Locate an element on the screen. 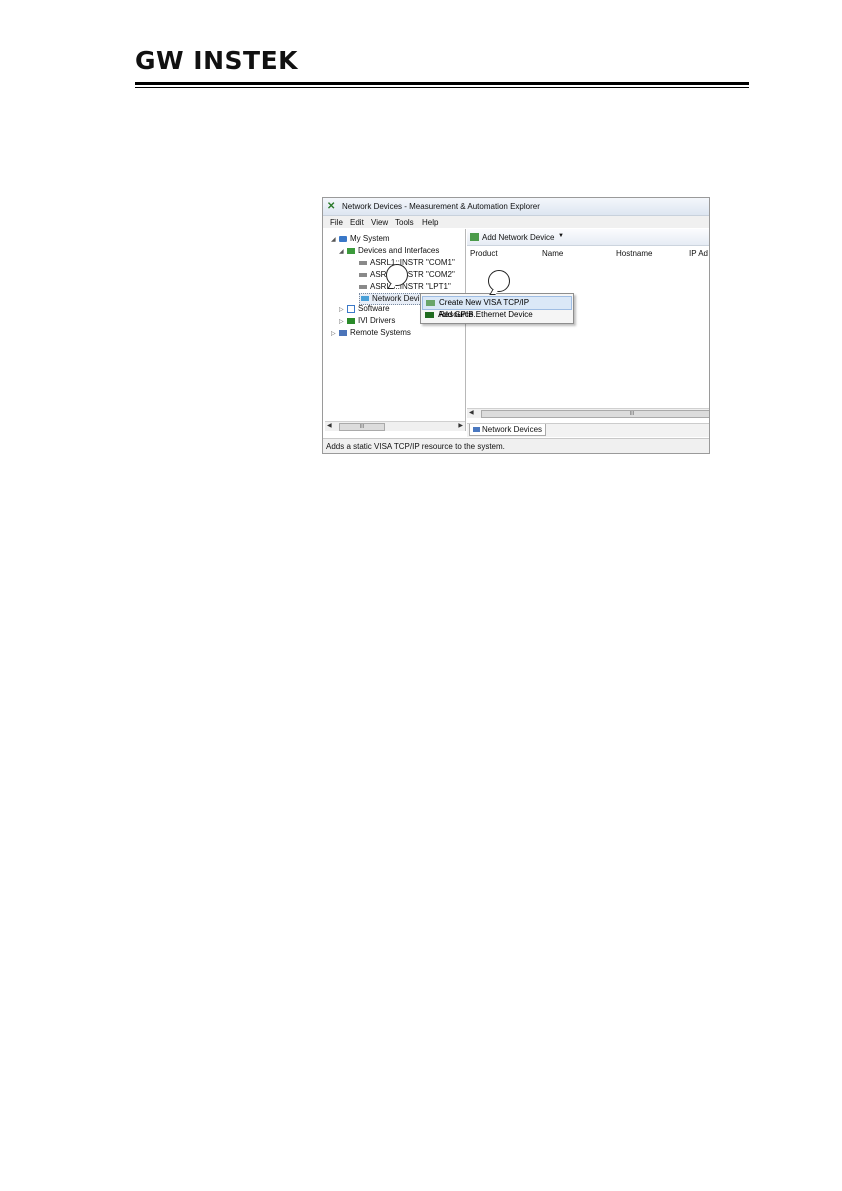 This screenshot has height=1191, width=842. menu-item-add-gpib-ethernet: Add GPIB Ethernet Device is located at coordinates (497, 315).